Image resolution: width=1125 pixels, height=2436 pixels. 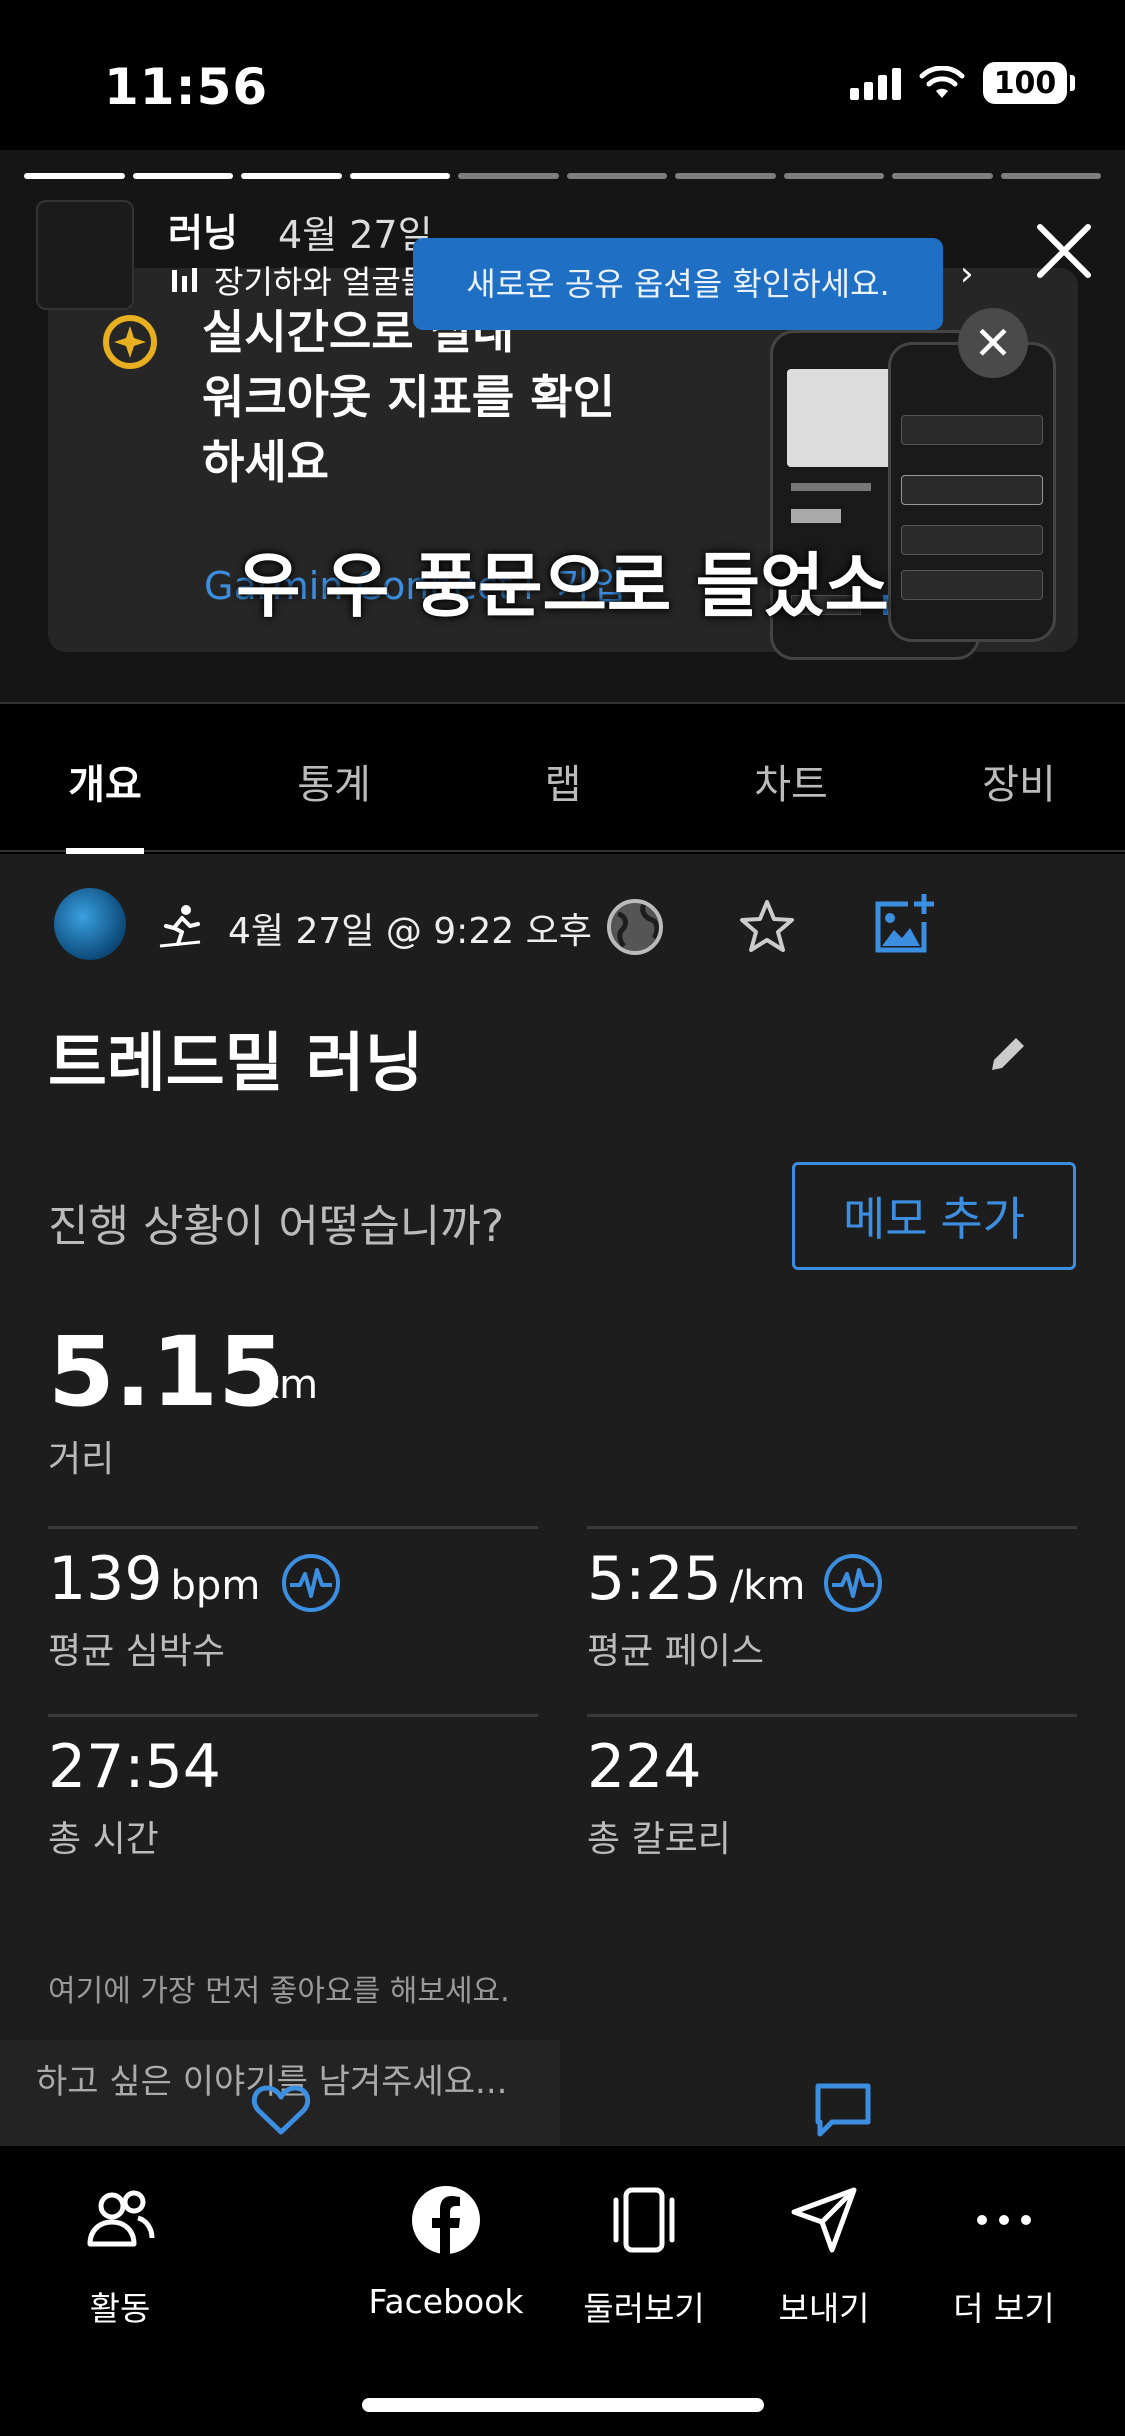 I want to click on tab-overview: 개요, so click(x=105, y=781).